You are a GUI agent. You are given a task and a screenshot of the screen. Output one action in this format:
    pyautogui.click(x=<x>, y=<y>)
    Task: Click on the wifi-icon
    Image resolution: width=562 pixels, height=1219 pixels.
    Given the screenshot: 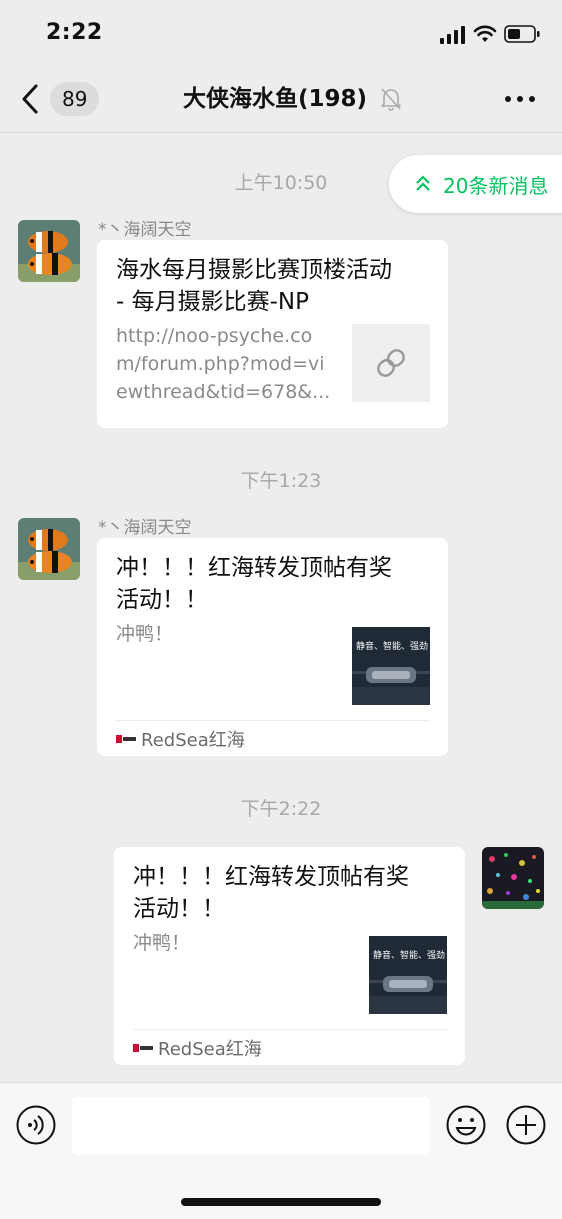 What is the action you would take?
    pyautogui.click(x=485, y=33)
    